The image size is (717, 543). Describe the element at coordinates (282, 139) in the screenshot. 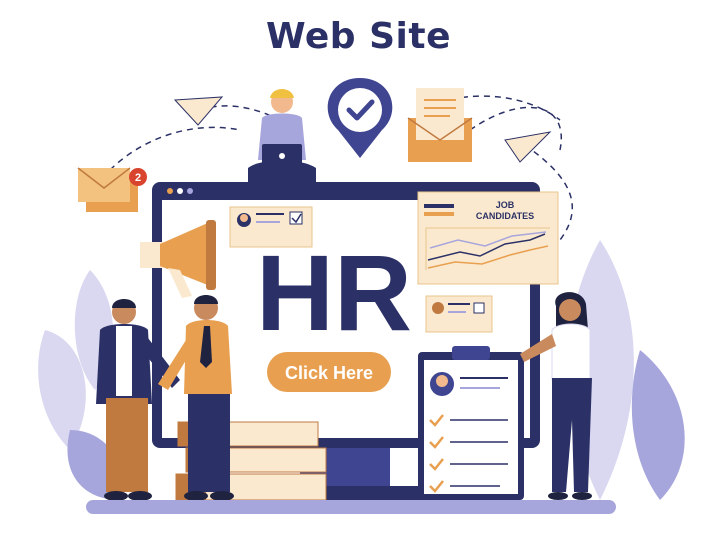

I see `person-with-laptop` at that location.